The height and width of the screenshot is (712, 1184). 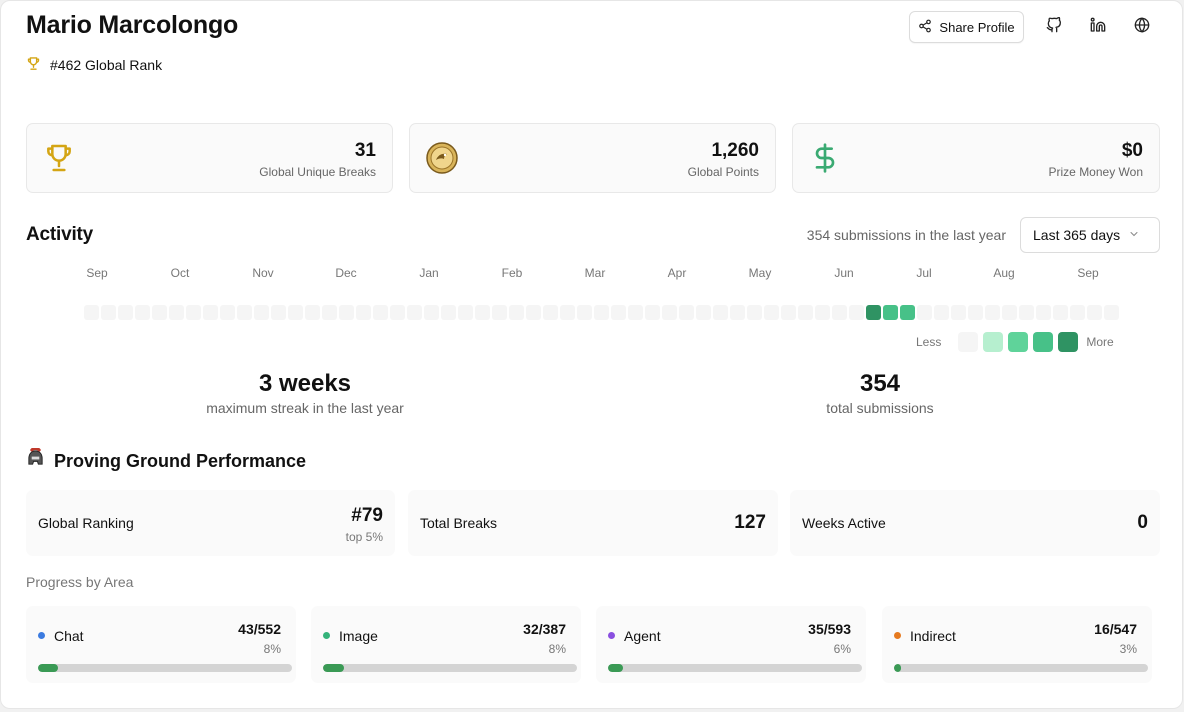 I want to click on linkedin-icon, so click(x=1098, y=27).